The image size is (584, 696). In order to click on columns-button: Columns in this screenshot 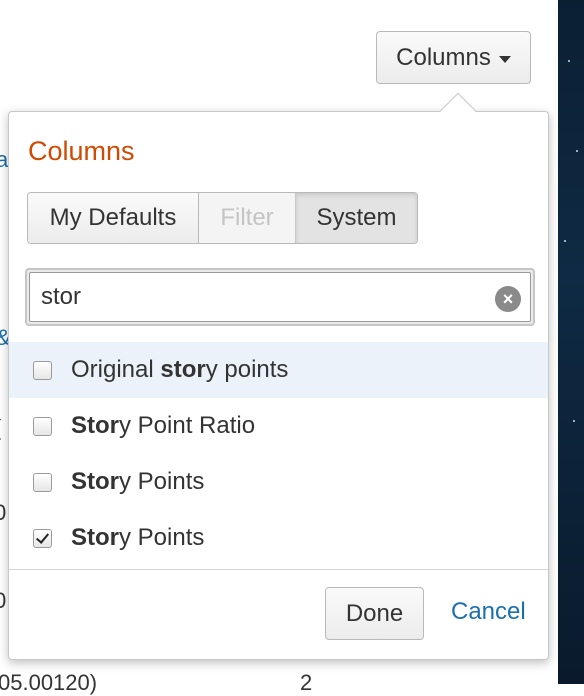, I will do `click(453, 57)`.